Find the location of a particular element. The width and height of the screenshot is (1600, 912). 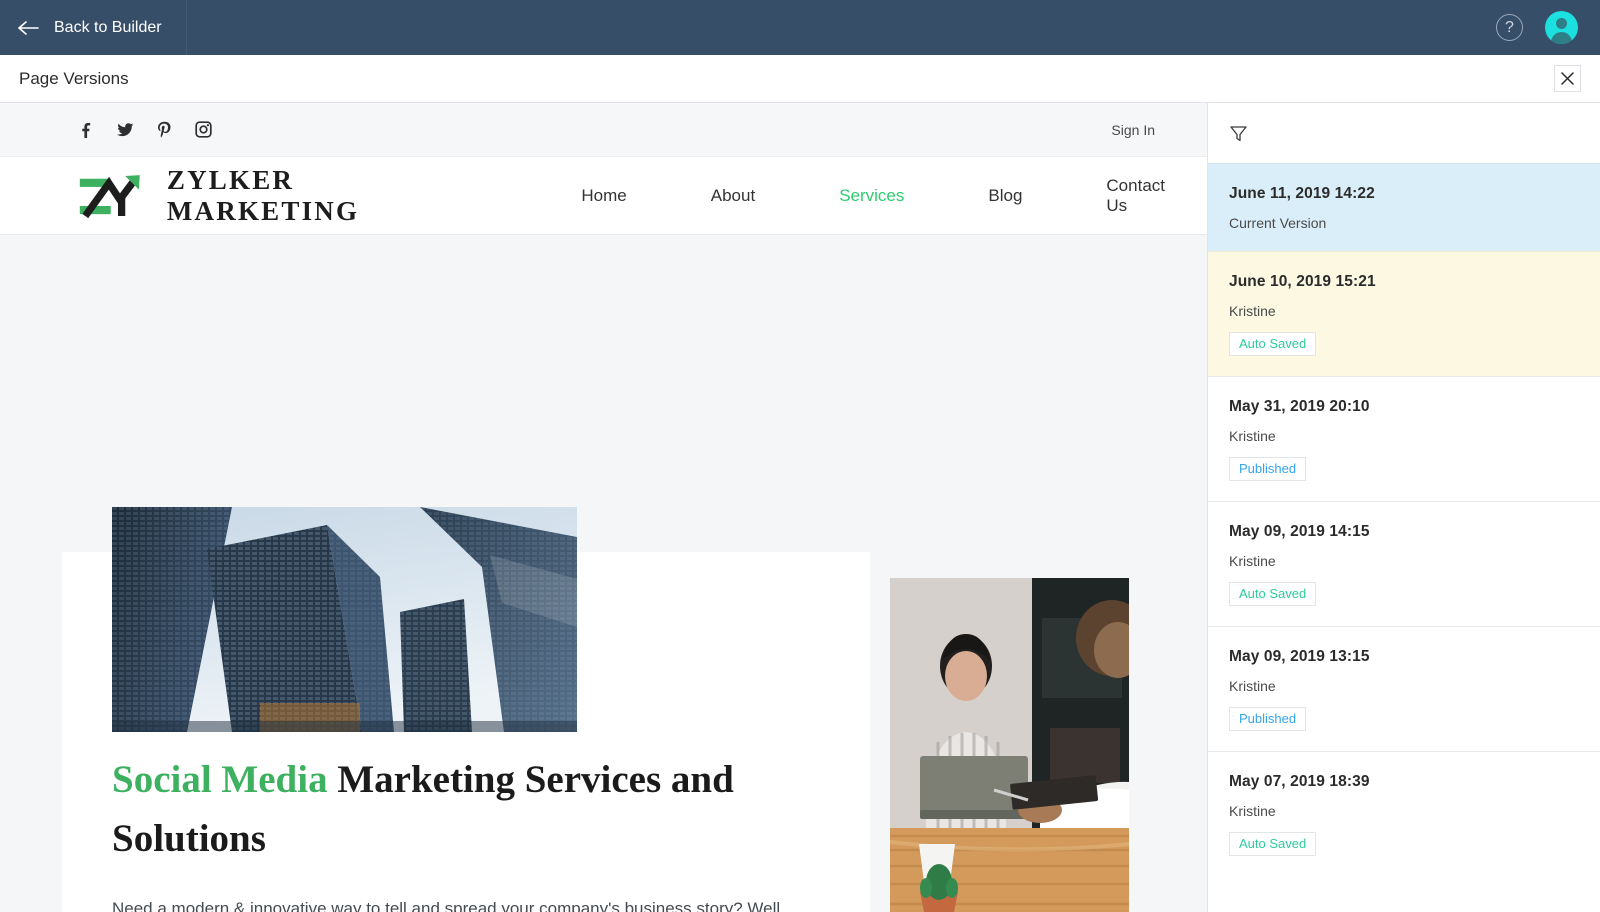

pinterest-icon is located at coordinates (164, 129).